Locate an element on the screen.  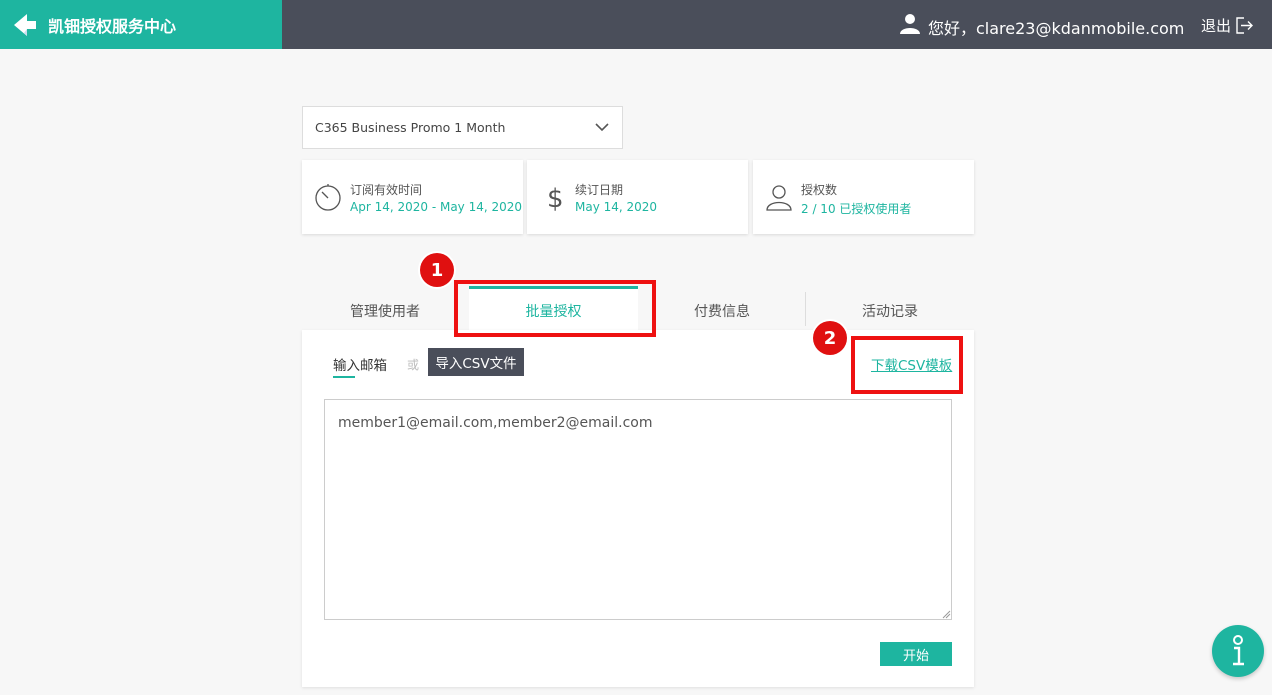
logout-icon is located at coordinates (1245, 25).